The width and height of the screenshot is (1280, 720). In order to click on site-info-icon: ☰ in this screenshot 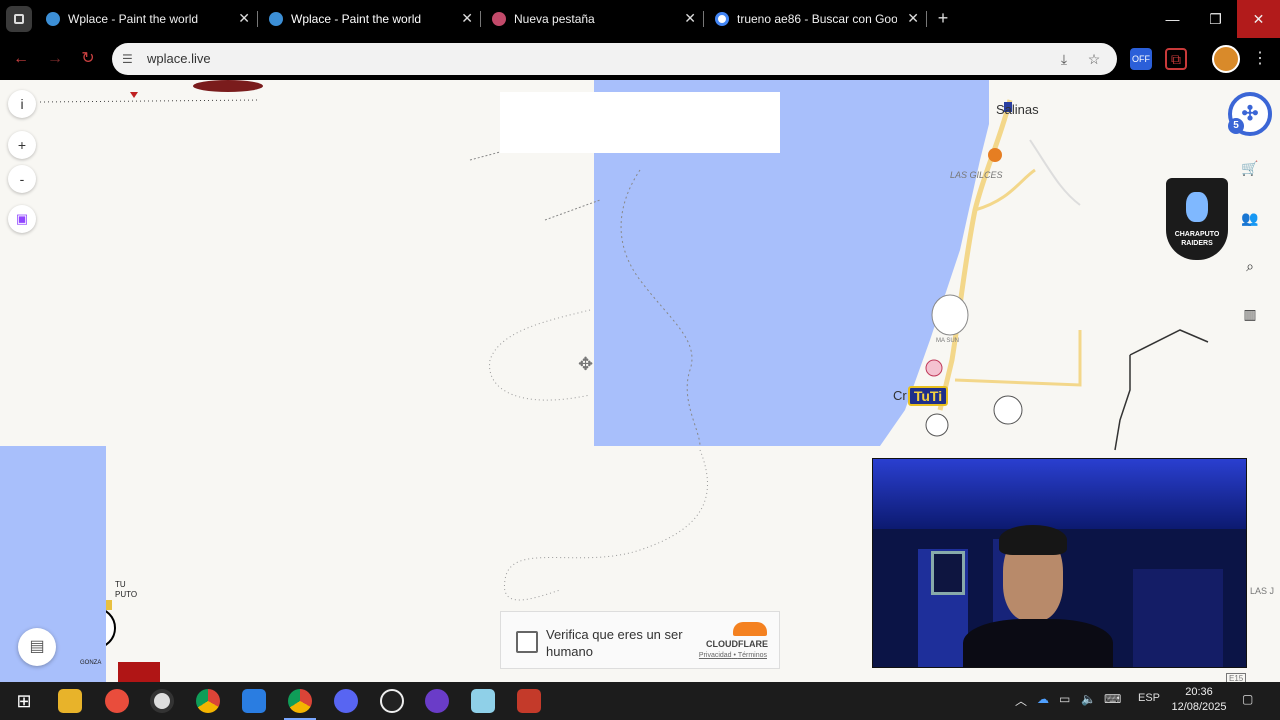, I will do `click(129, 59)`.